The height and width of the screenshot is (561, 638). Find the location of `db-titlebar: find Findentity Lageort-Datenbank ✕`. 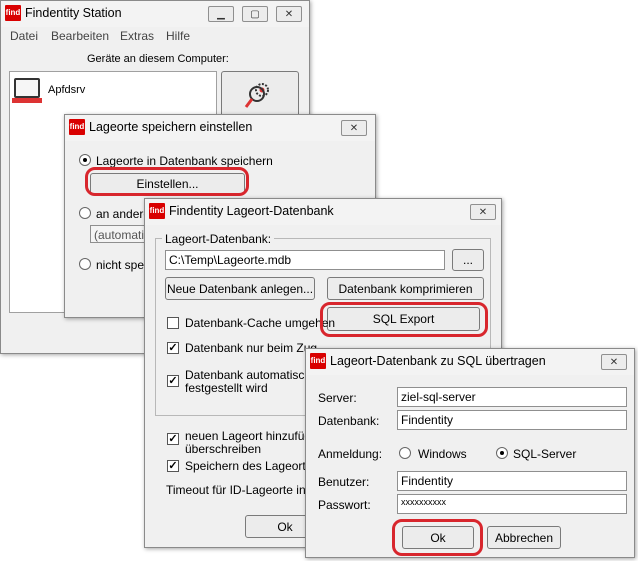

db-titlebar: find Findentity Lageort-Datenbank ✕ is located at coordinates (323, 212).